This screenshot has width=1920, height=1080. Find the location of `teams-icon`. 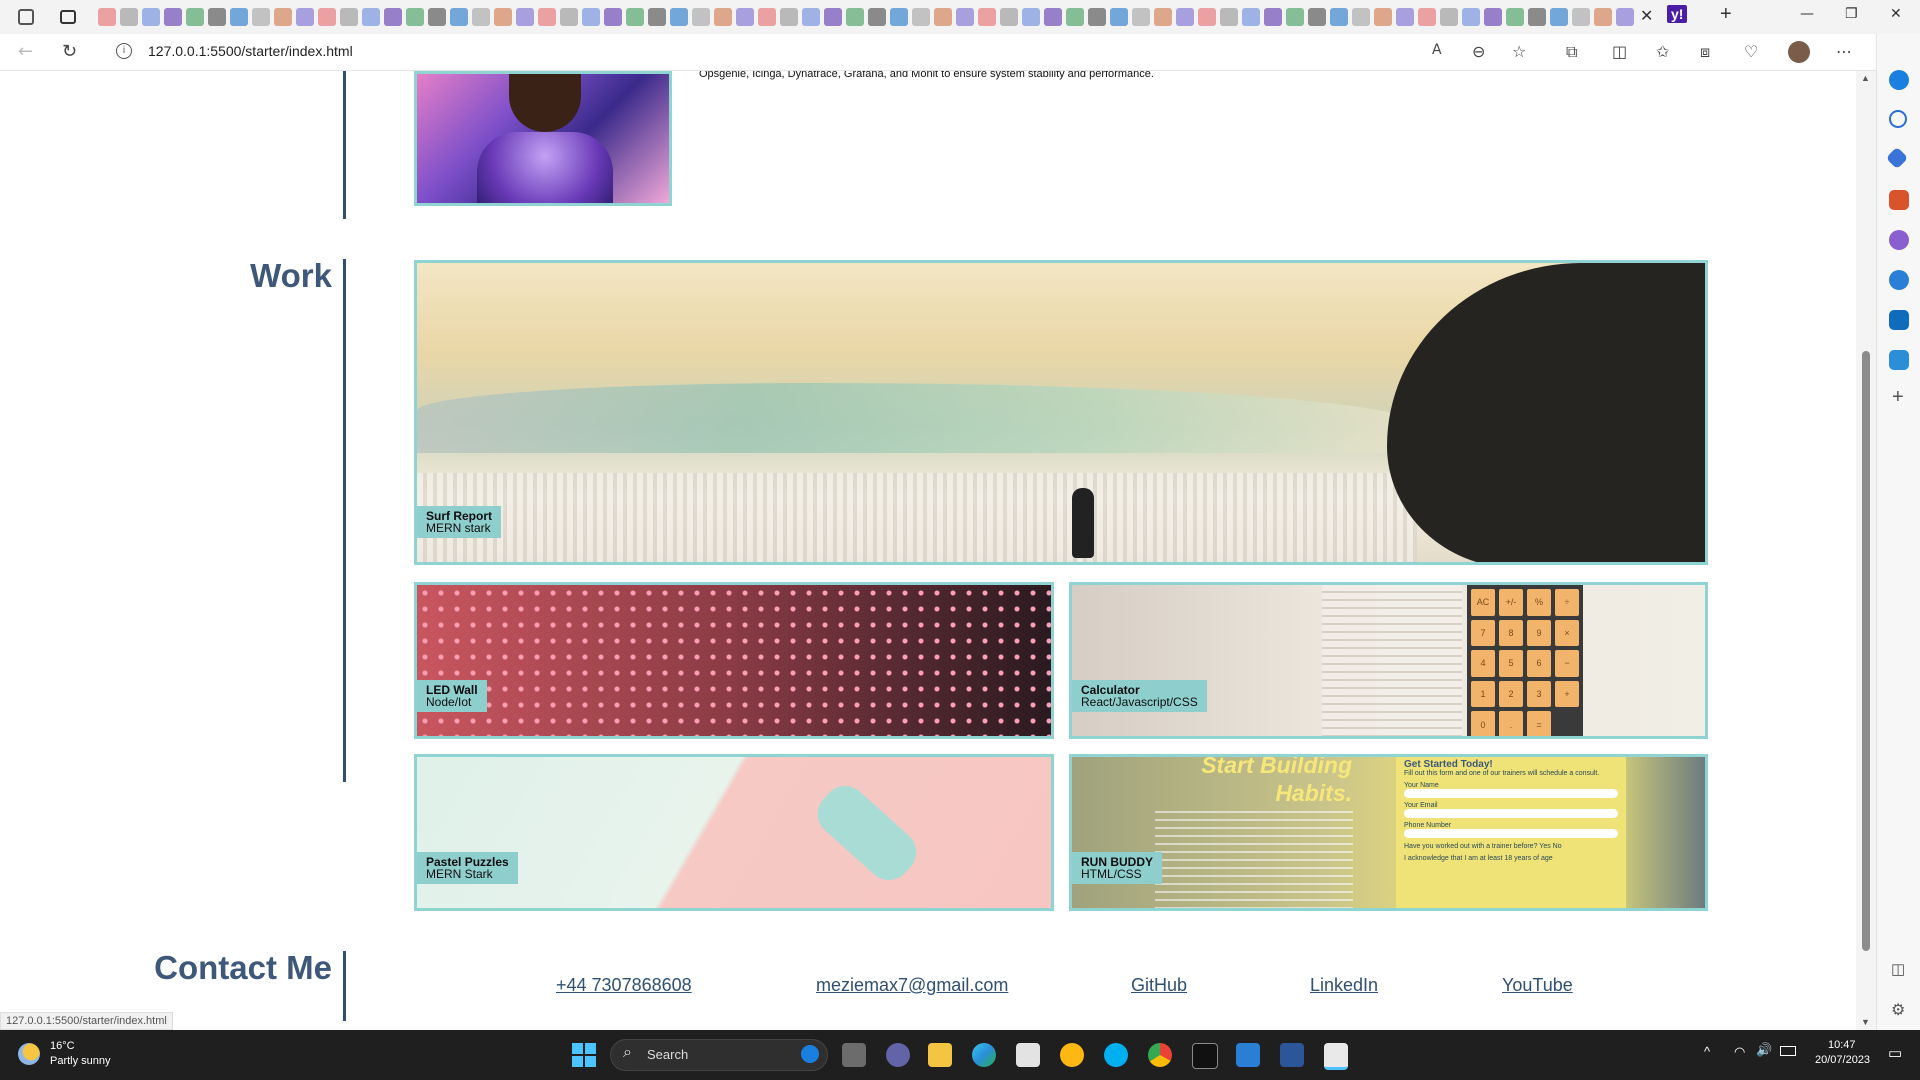

teams-icon is located at coordinates (898, 1055).